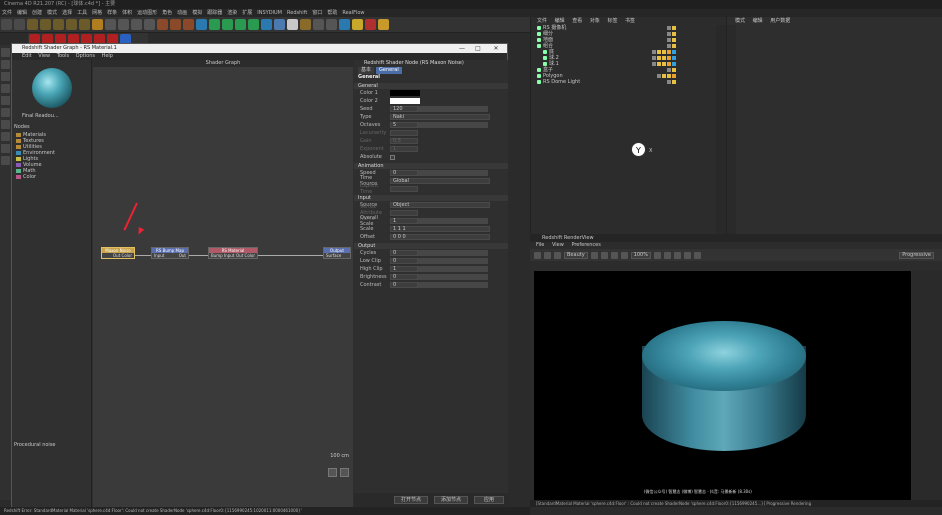  I want to click on om-menu-objects: 对象, so click(595, 21).